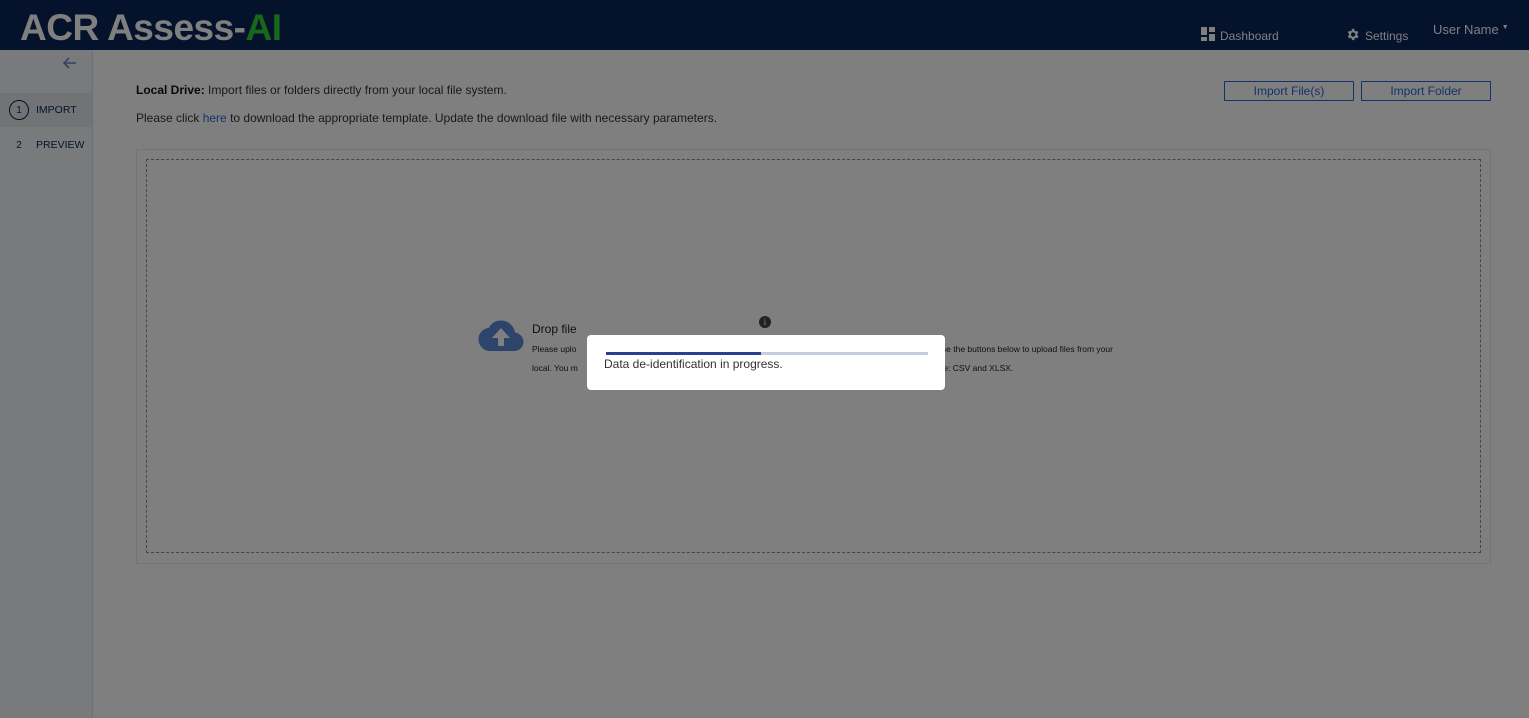 Image resolution: width=1529 pixels, height=718 pixels. Describe the element at coordinates (683, 353) in the screenshot. I see `progress-bar-fill` at that location.